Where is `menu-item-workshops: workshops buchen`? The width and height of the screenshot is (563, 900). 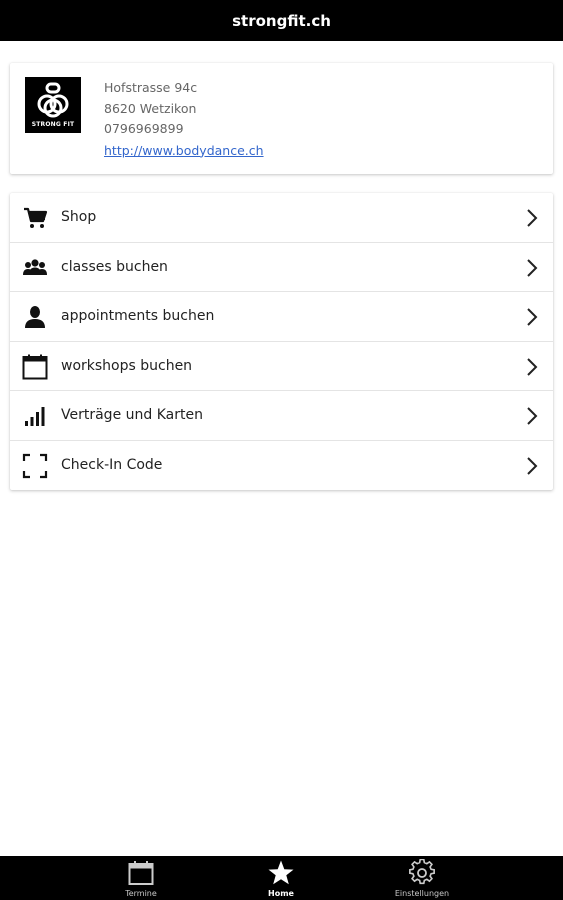 menu-item-workshops: workshops buchen is located at coordinates (281, 366).